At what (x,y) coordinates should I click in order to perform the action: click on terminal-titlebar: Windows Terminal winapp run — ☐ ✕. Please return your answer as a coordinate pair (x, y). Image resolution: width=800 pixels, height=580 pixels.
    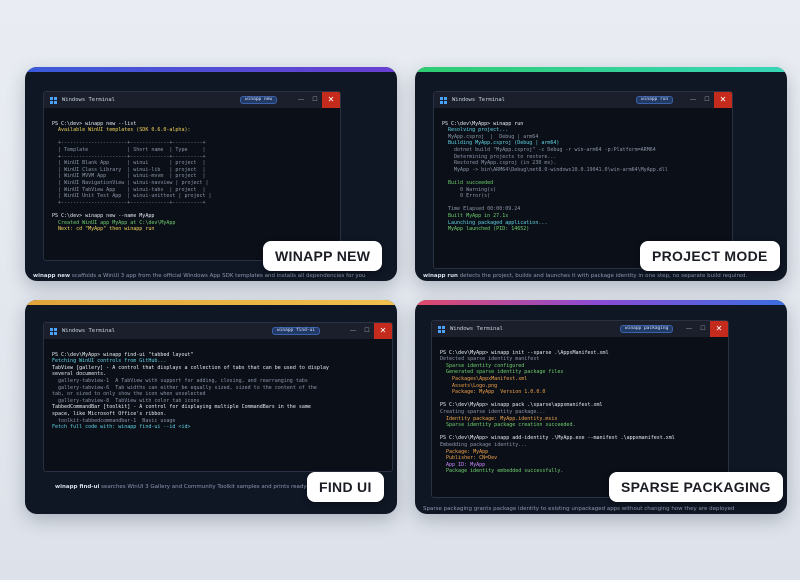
    Looking at the image, I should click on (583, 100).